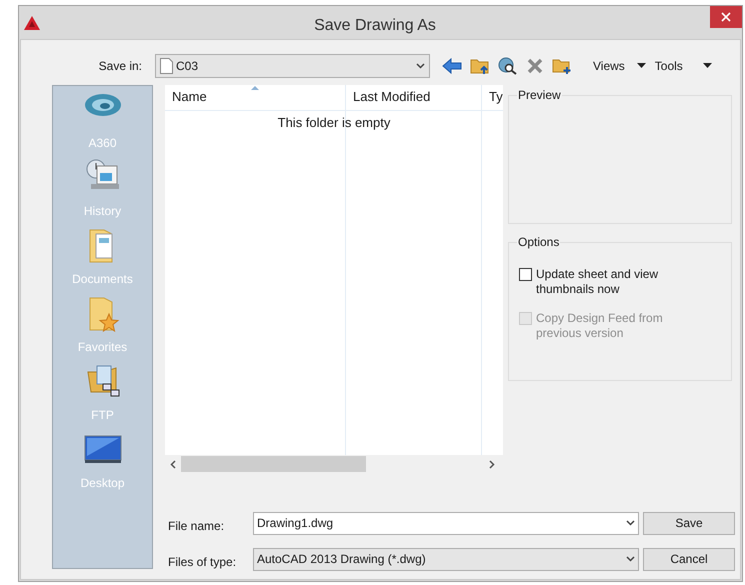  Describe the element at coordinates (32, 23) in the screenshot. I see `app-logo-icon` at that location.